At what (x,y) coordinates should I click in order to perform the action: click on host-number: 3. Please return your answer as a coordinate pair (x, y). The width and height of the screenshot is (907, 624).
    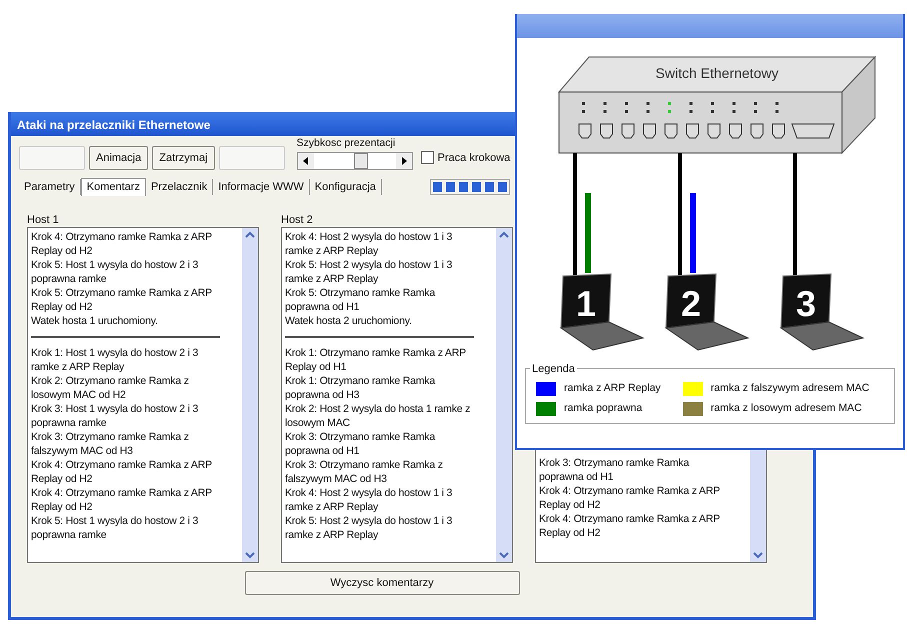
    Looking at the image, I should click on (806, 303).